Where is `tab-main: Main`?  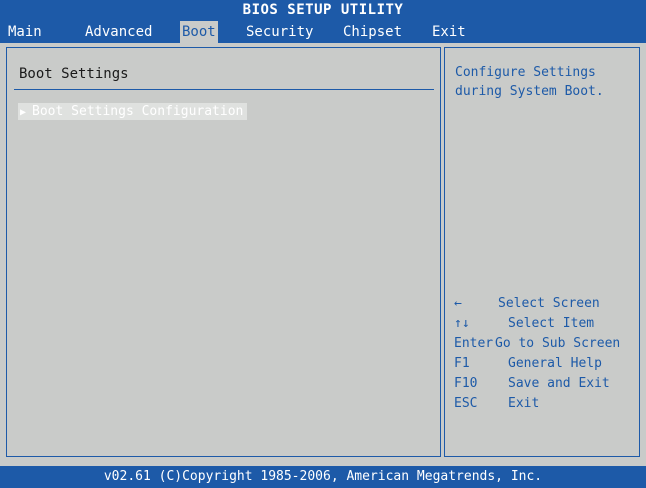 tab-main: Main is located at coordinates (25, 32).